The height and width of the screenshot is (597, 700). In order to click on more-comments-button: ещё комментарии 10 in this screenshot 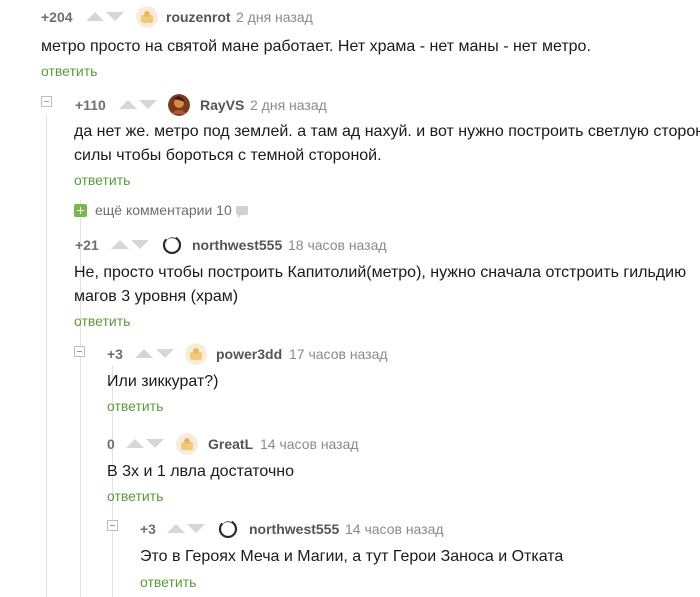, I will do `click(164, 211)`.